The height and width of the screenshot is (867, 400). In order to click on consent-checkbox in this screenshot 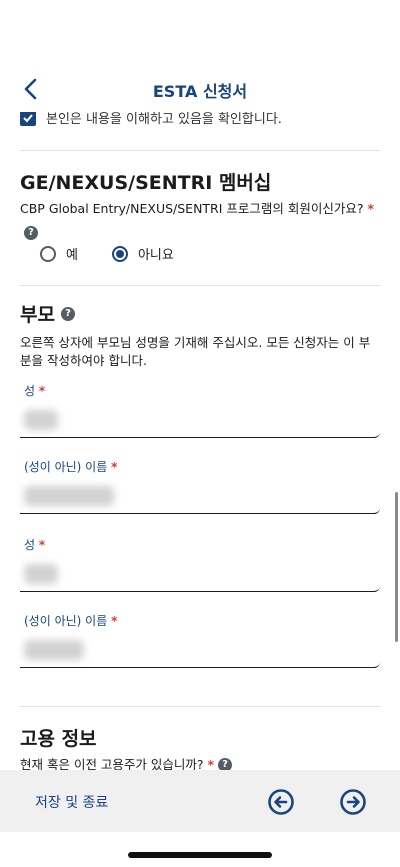, I will do `click(28, 119)`.